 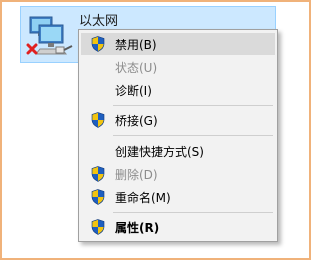 What do you see at coordinates (49, 35) in the screenshot?
I see `network-adapter-disconnected-icon` at bounding box center [49, 35].